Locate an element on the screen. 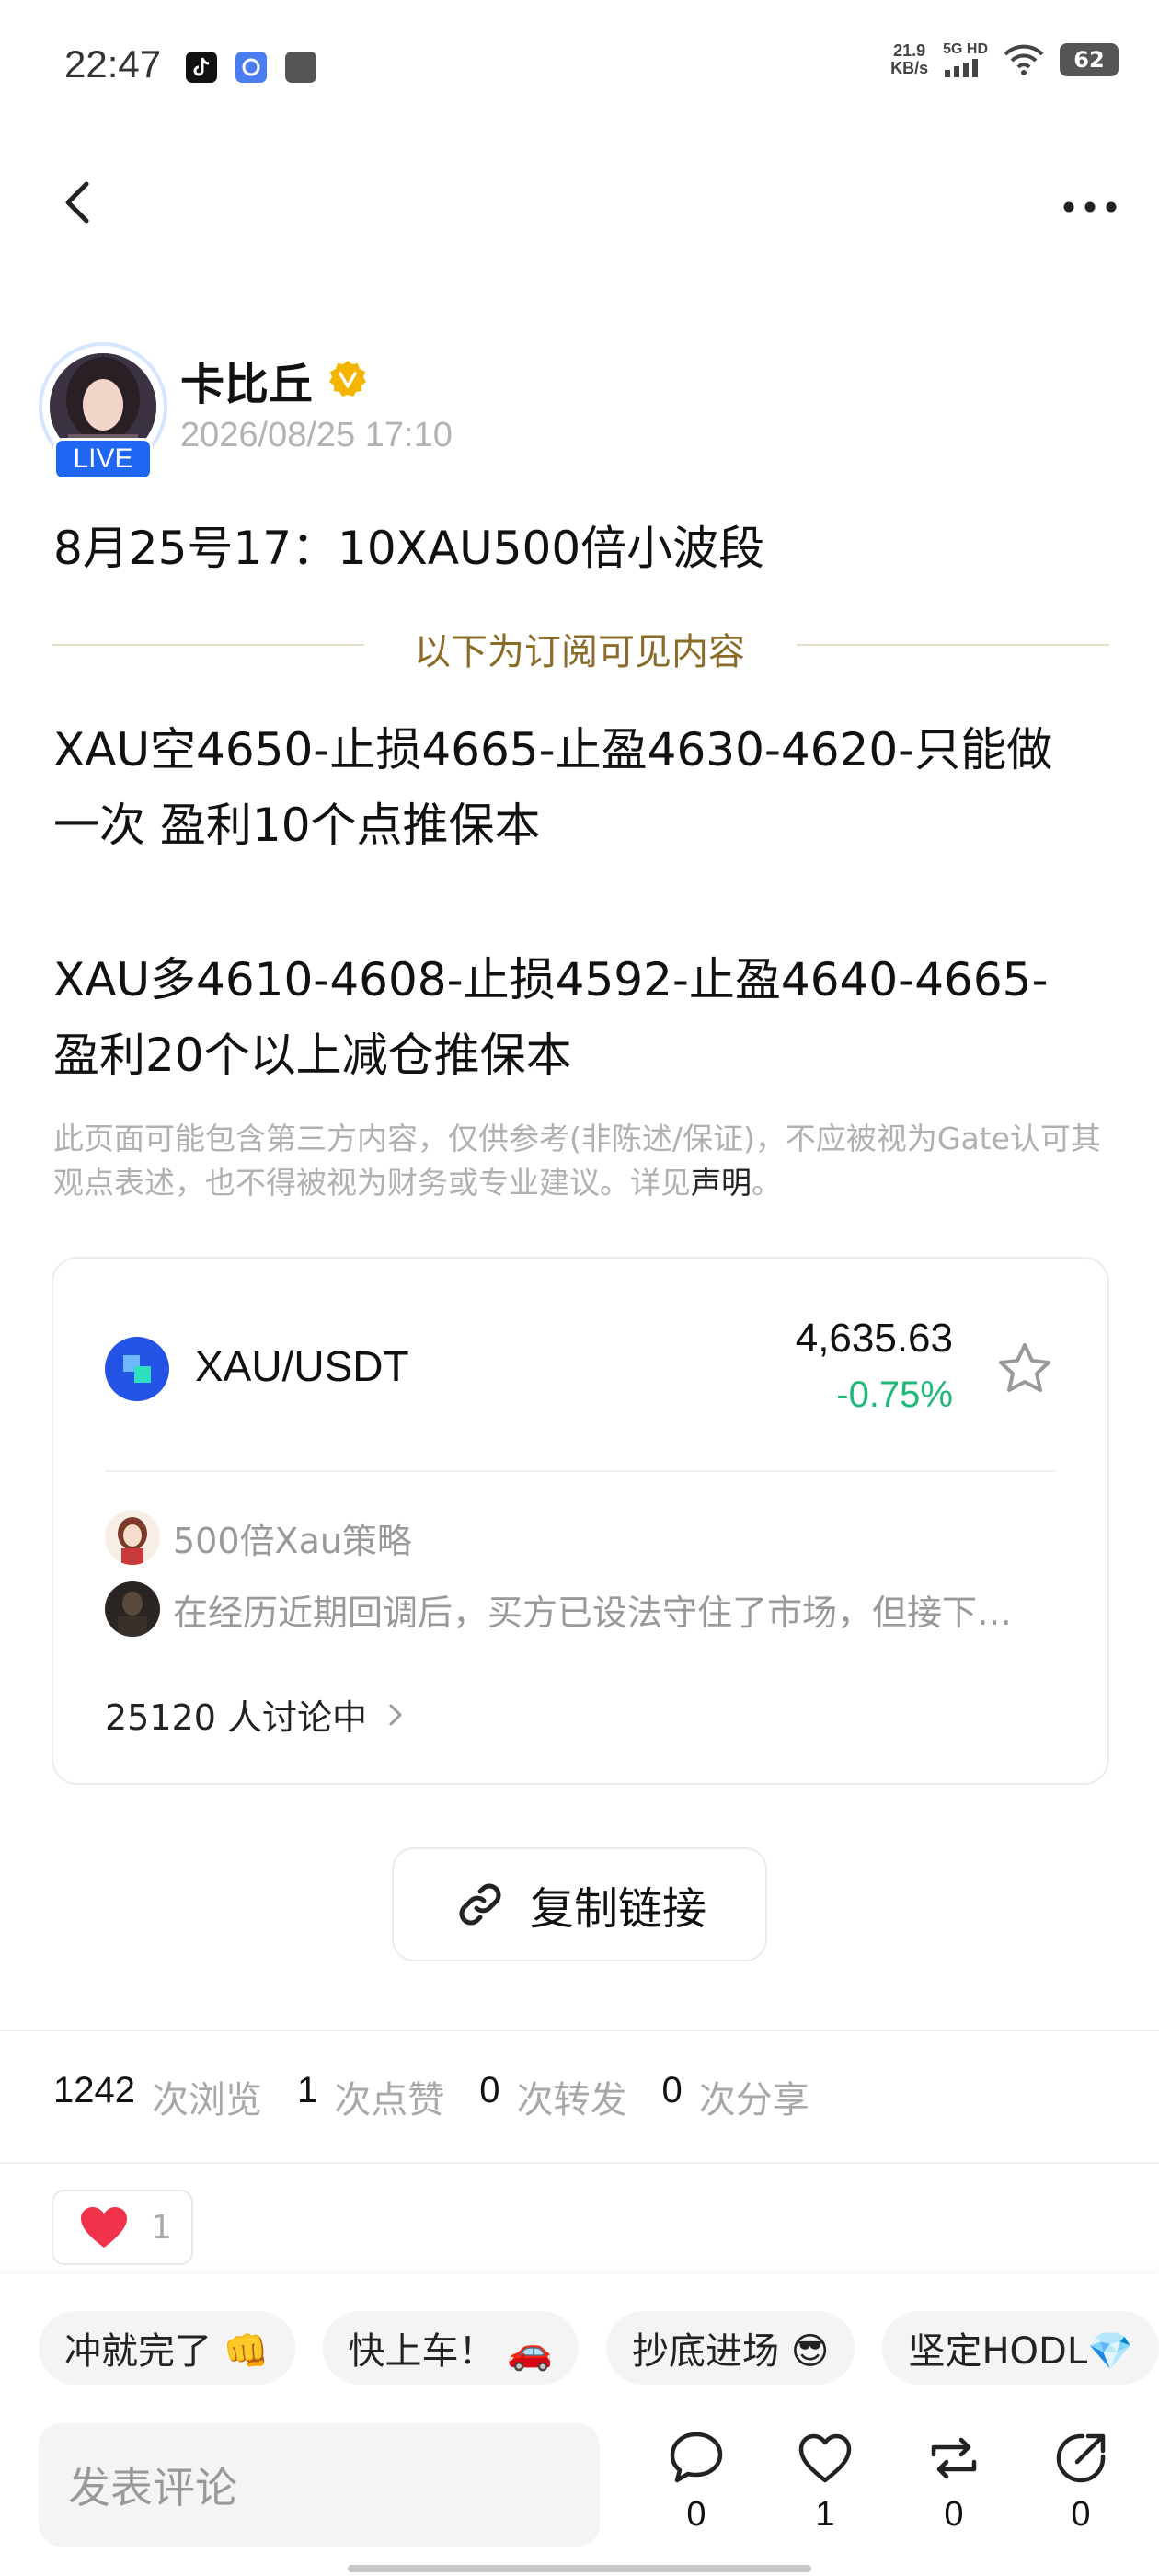 The height and width of the screenshot is (2576, 1159). link-icon is located at coordinates (480, 1905).